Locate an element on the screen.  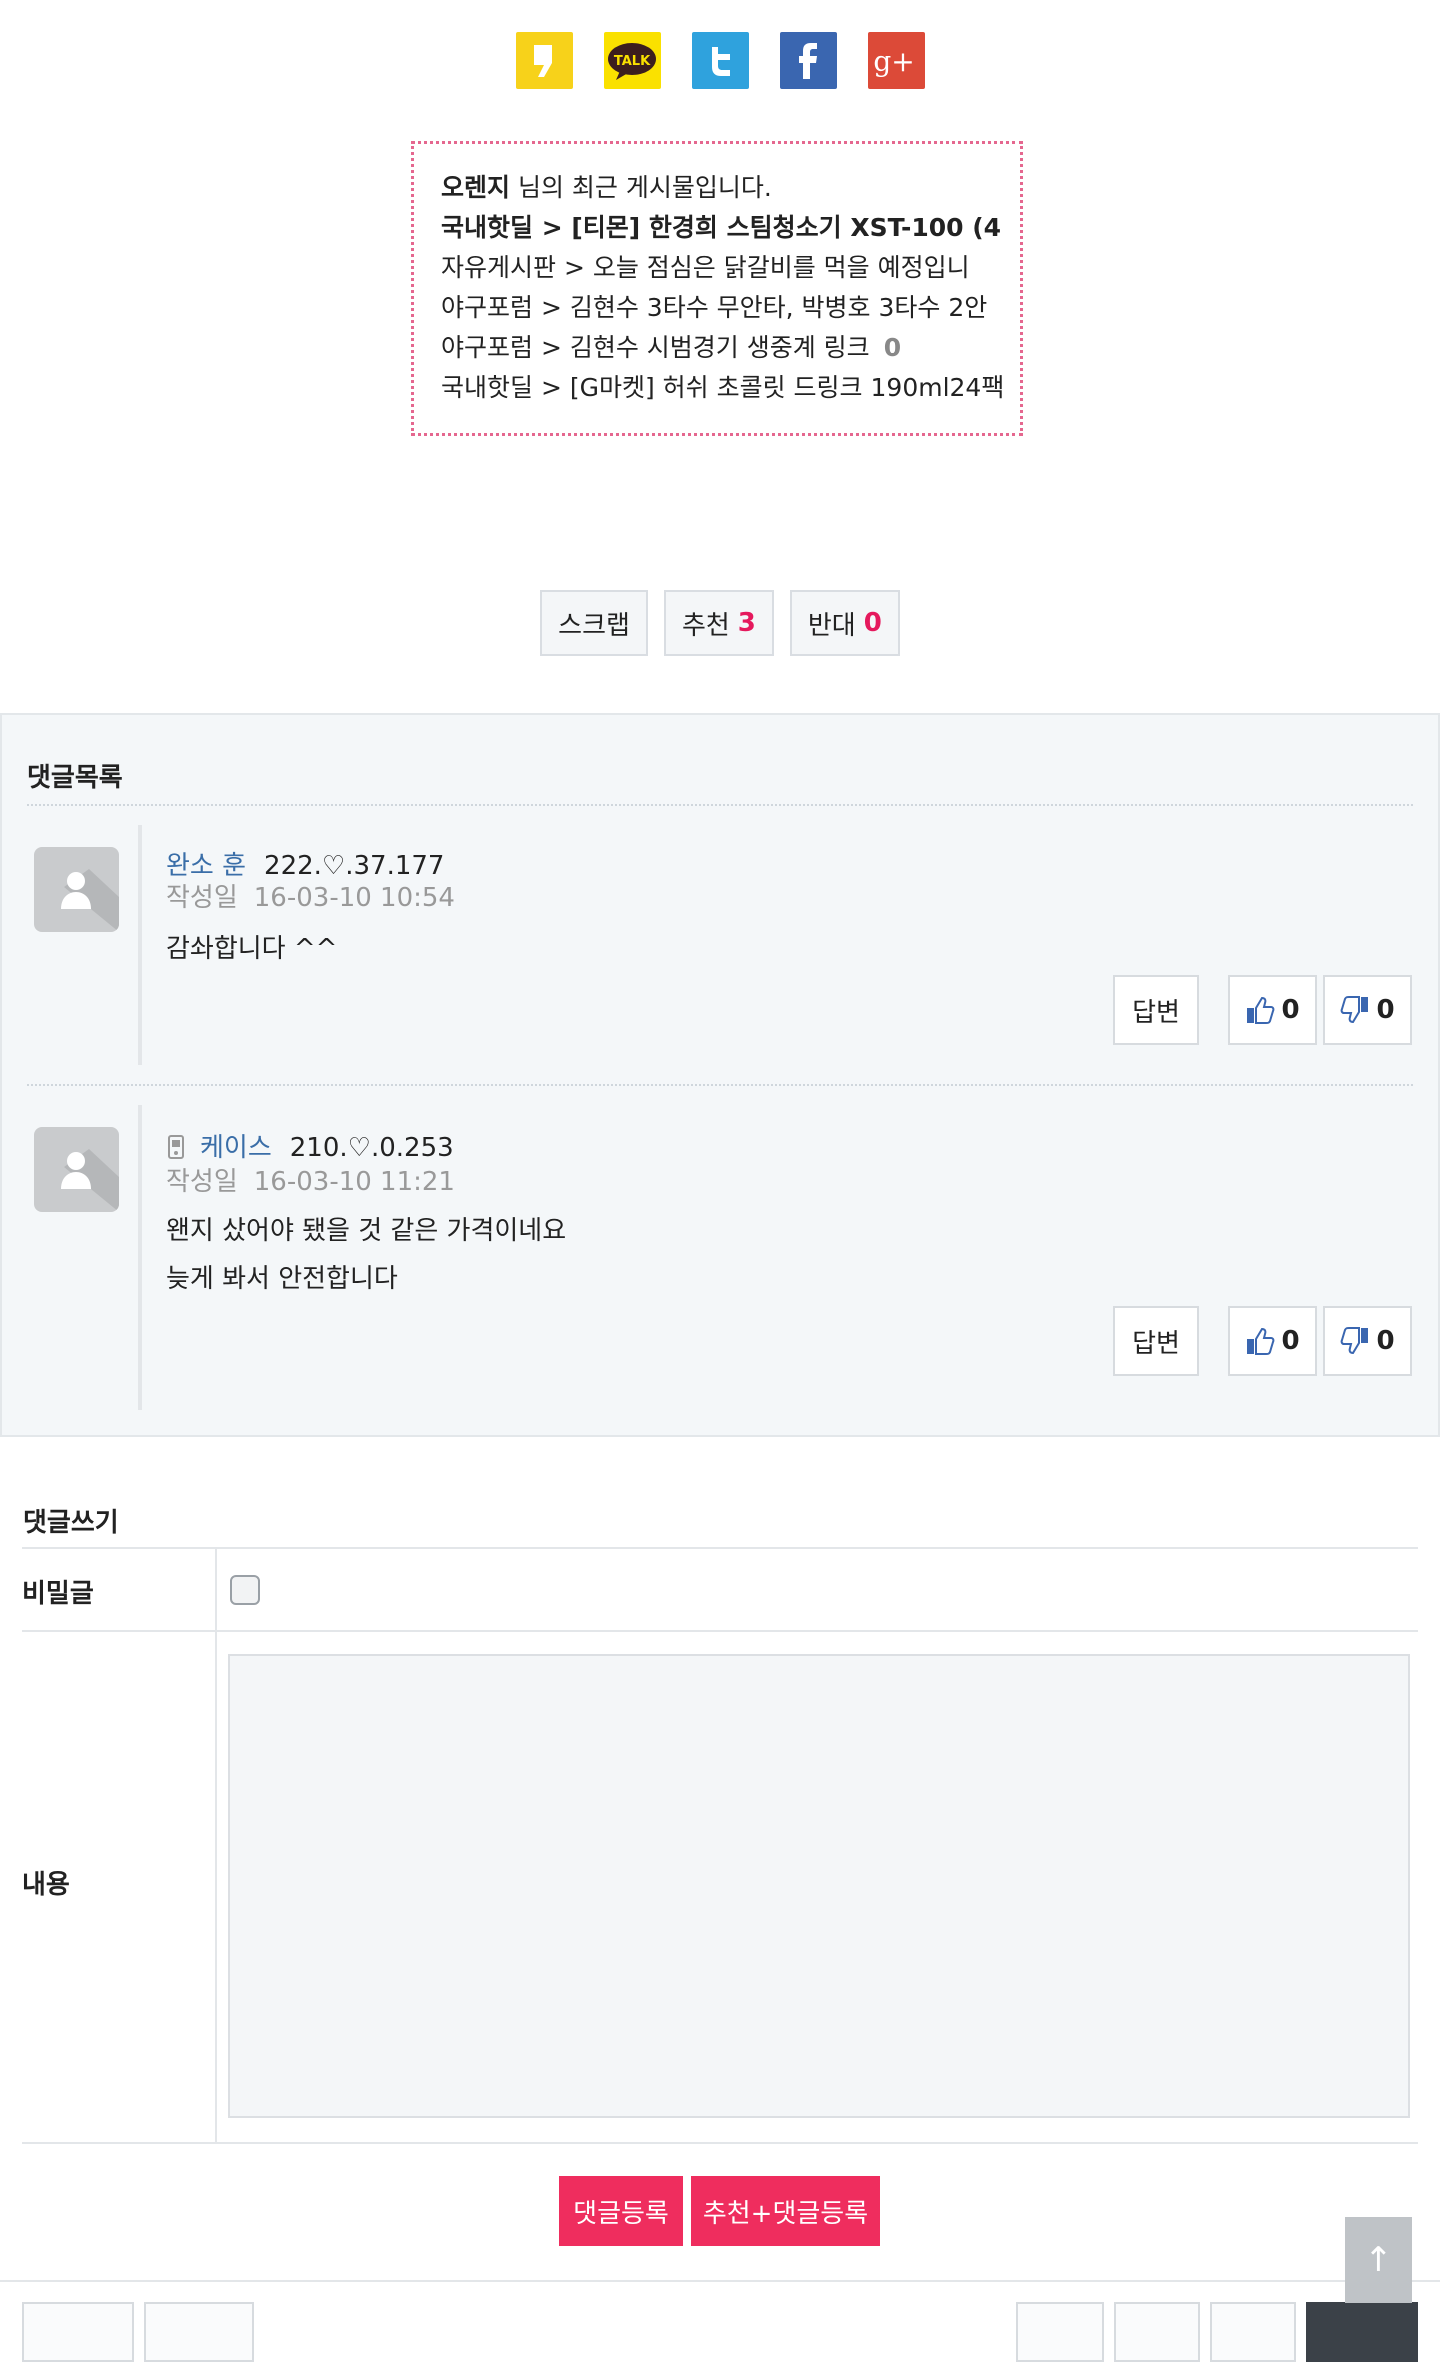
write-post-button is located at coordinates (1362, 2332).